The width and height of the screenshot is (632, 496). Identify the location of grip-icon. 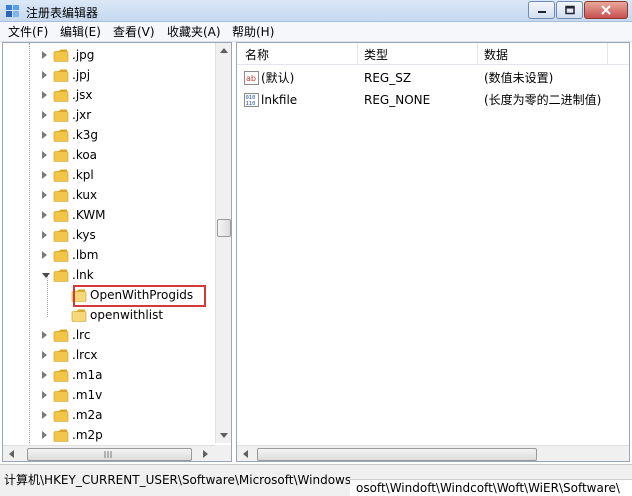
(108, 454).